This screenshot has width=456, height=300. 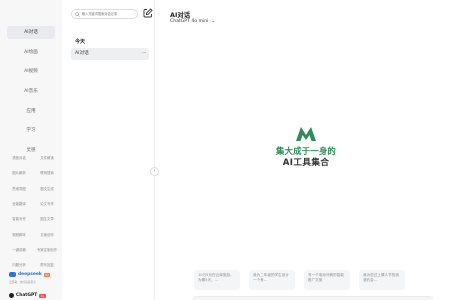 I want to click on chatgpt-logo-text: ChatGPT, so click(x=27, y=295).